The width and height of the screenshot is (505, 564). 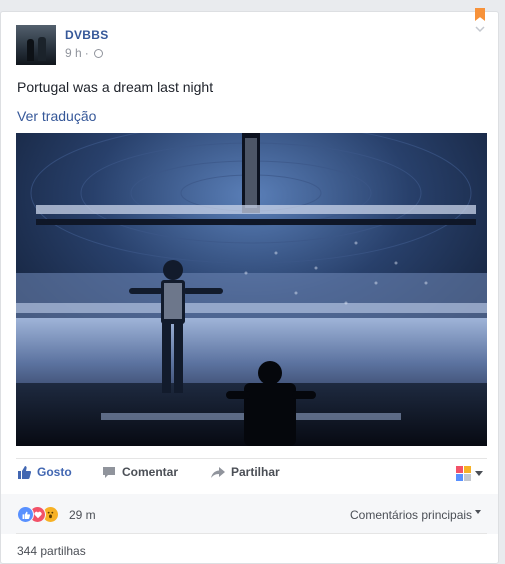 I want to click on comments-sort-dropdown: Comentários principais, so click(x=416, y=515).